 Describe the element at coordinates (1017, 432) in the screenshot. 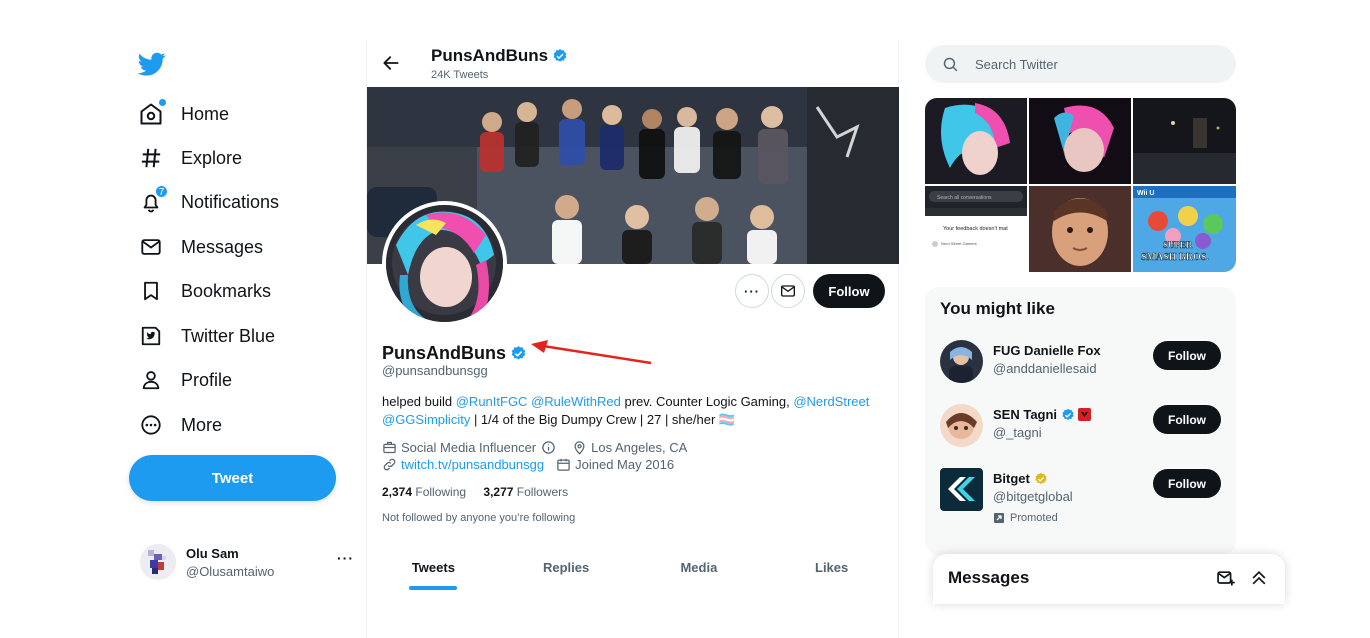

I see `suggestion-handle: @_tagni` at that location.